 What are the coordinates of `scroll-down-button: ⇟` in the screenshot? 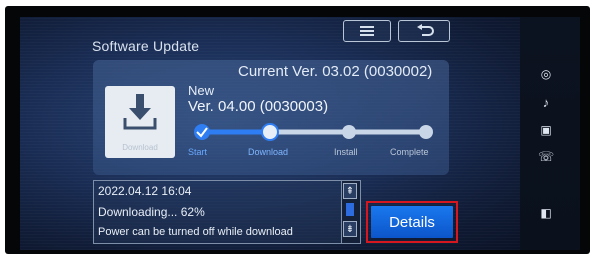 It's located at (350, 229).